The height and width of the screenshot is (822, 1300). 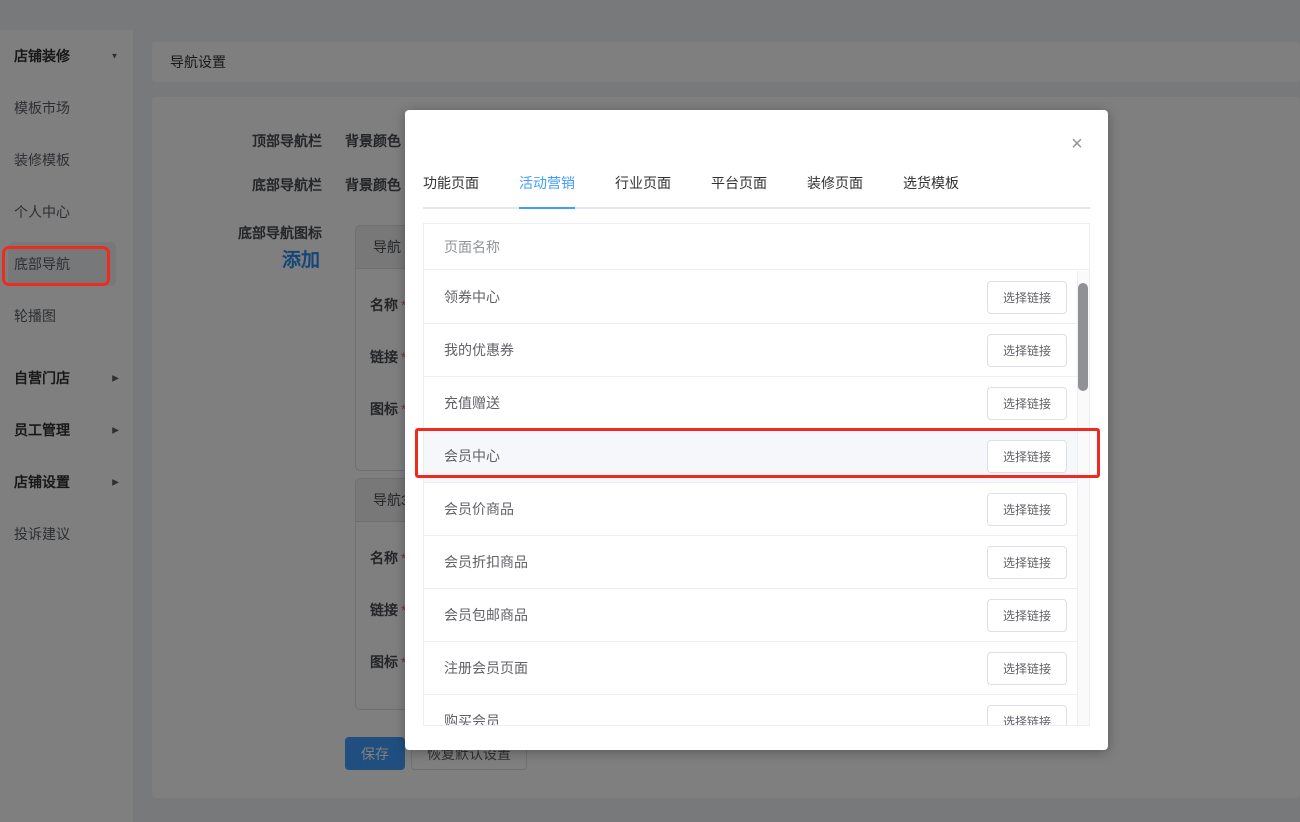 What do you see at coordinates (756, 403) in the screenshot?
I see `page-link-row-充值赠送: 充值赠送 选择链接` at bounding box center [756, 403].